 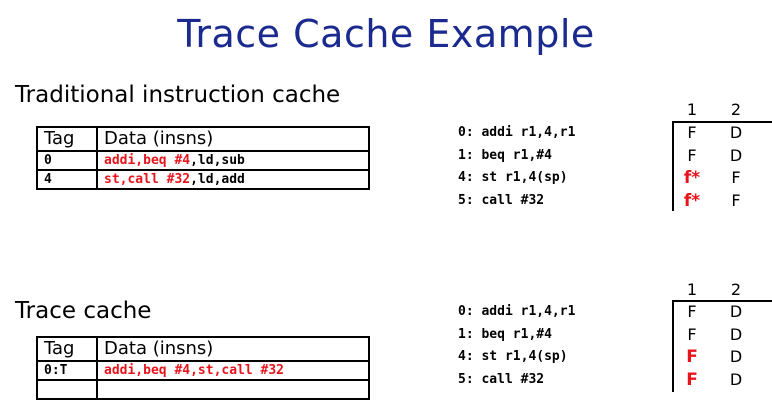 What do you see at coordinates (386, 34) in the screenshot?
I see `slide-title: Trace Cache Example` at bounding box center [386, 34].